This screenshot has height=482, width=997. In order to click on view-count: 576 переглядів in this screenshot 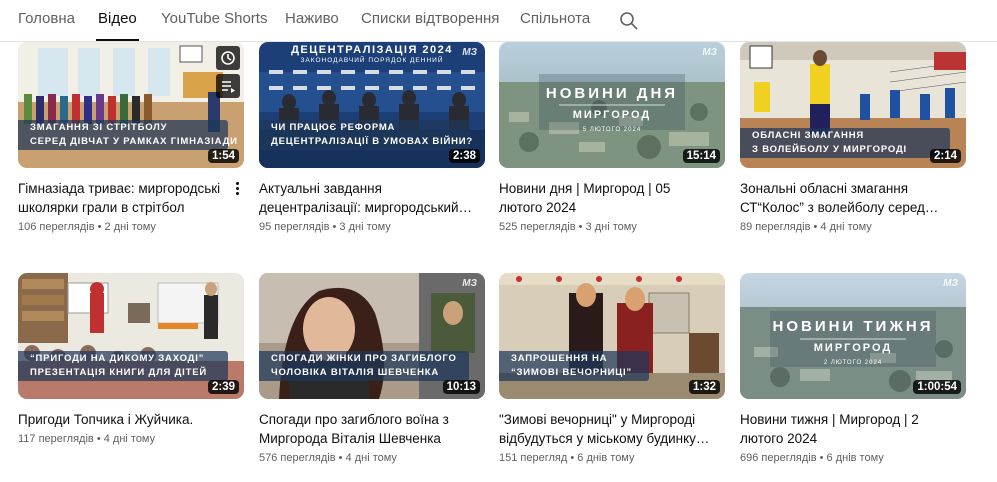, I will do `click(297, 458)`.